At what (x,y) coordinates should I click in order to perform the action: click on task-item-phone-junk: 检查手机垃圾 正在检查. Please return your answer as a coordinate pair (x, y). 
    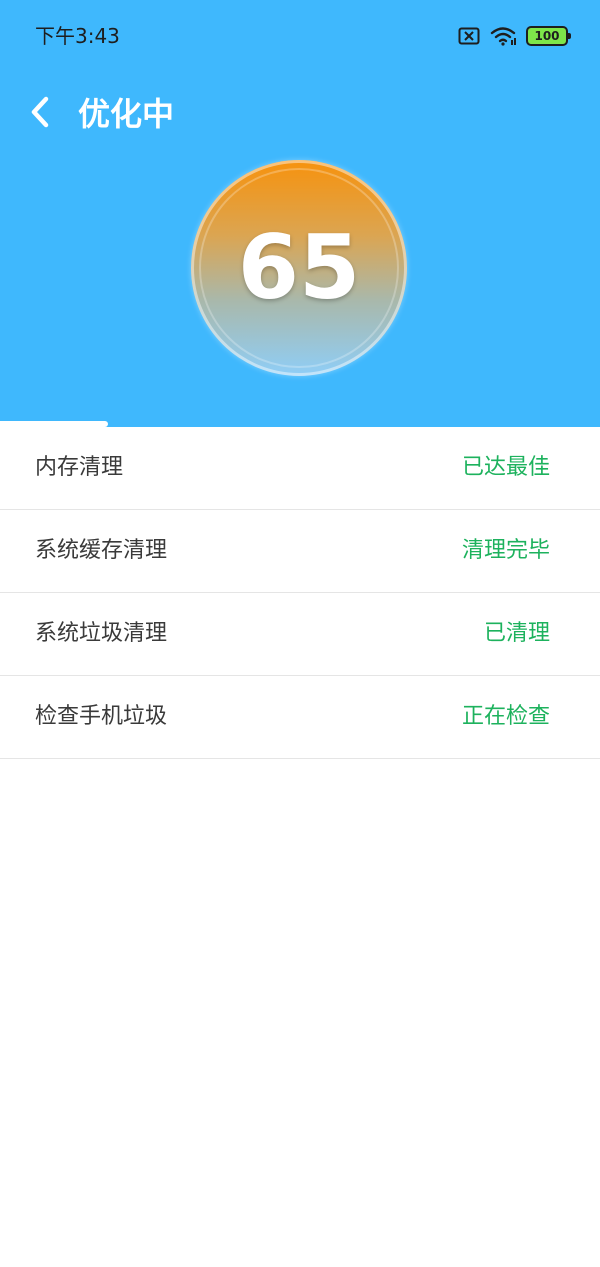
    Looking at the image, I should click on (300, 717).